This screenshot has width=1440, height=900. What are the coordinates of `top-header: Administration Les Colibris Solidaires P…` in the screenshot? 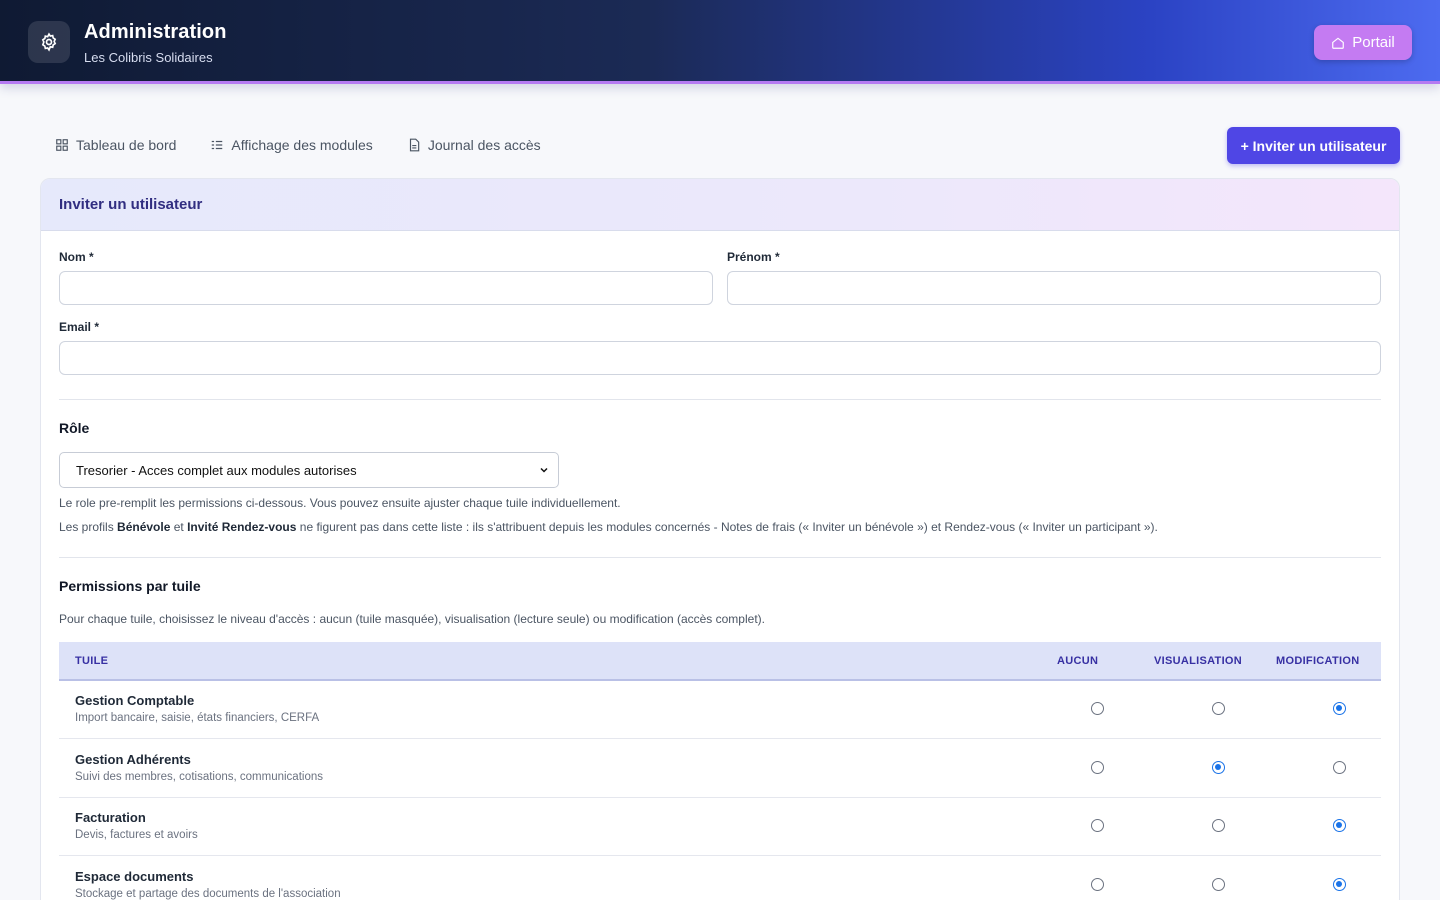 It's located at (720, 42).